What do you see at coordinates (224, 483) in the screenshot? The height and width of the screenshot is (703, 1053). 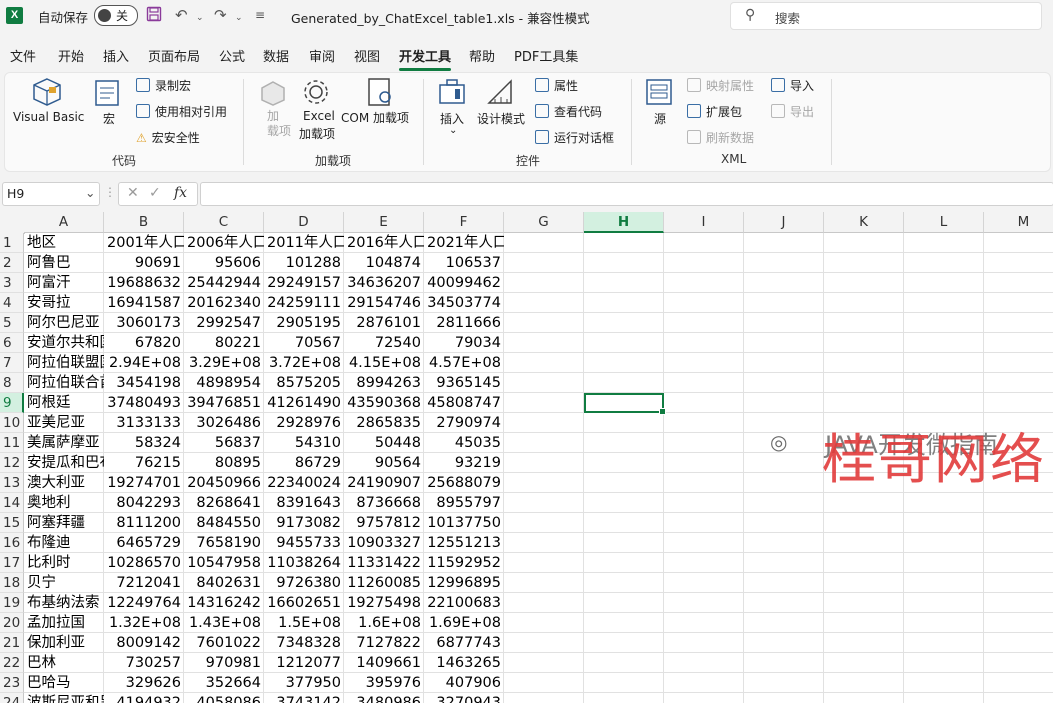 I see `table-cell: 20450966` at bounding box center [224, 483].